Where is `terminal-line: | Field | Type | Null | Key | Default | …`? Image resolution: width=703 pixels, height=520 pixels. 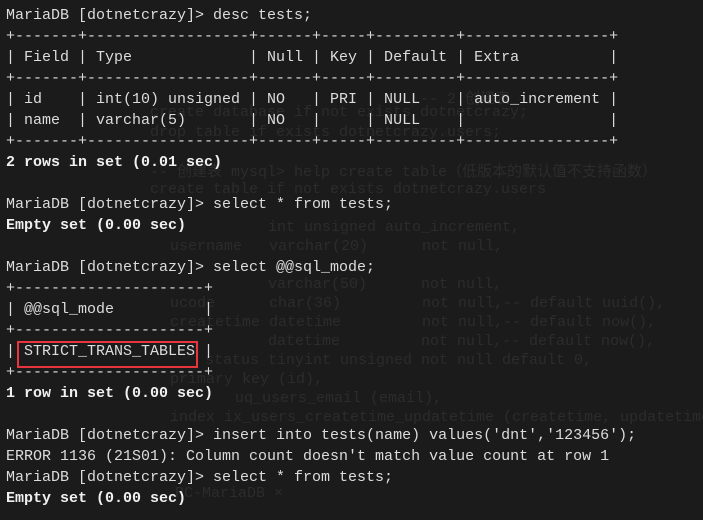
terminal-line: | Field | Type | Null | Key | Default | … is located at coordinates (312, 57).